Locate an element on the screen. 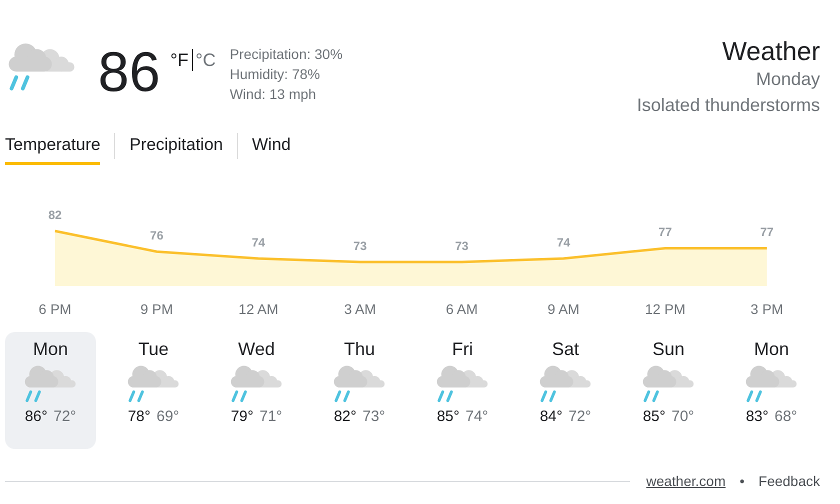 The height and width of the screenshot is (504, 840). low-temperature: 68° is located at coordinates (786, 416).